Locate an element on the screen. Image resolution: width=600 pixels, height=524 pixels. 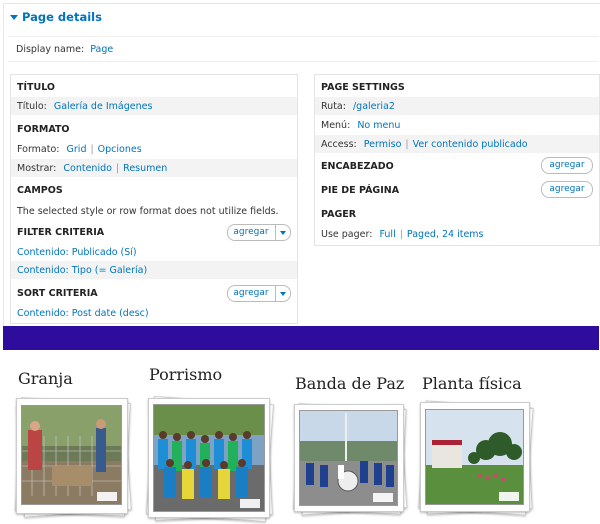
menu-label: Menú: is located at coordinates (336, 125).